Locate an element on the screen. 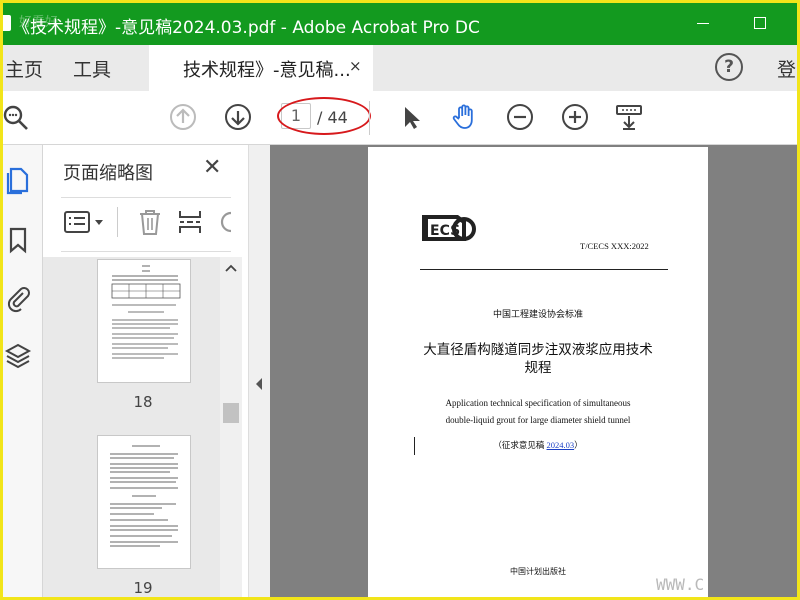 Image resolution: width=800 pixels, height=600 pixels. zoom-in-icon is located at coordinates (575, 117).